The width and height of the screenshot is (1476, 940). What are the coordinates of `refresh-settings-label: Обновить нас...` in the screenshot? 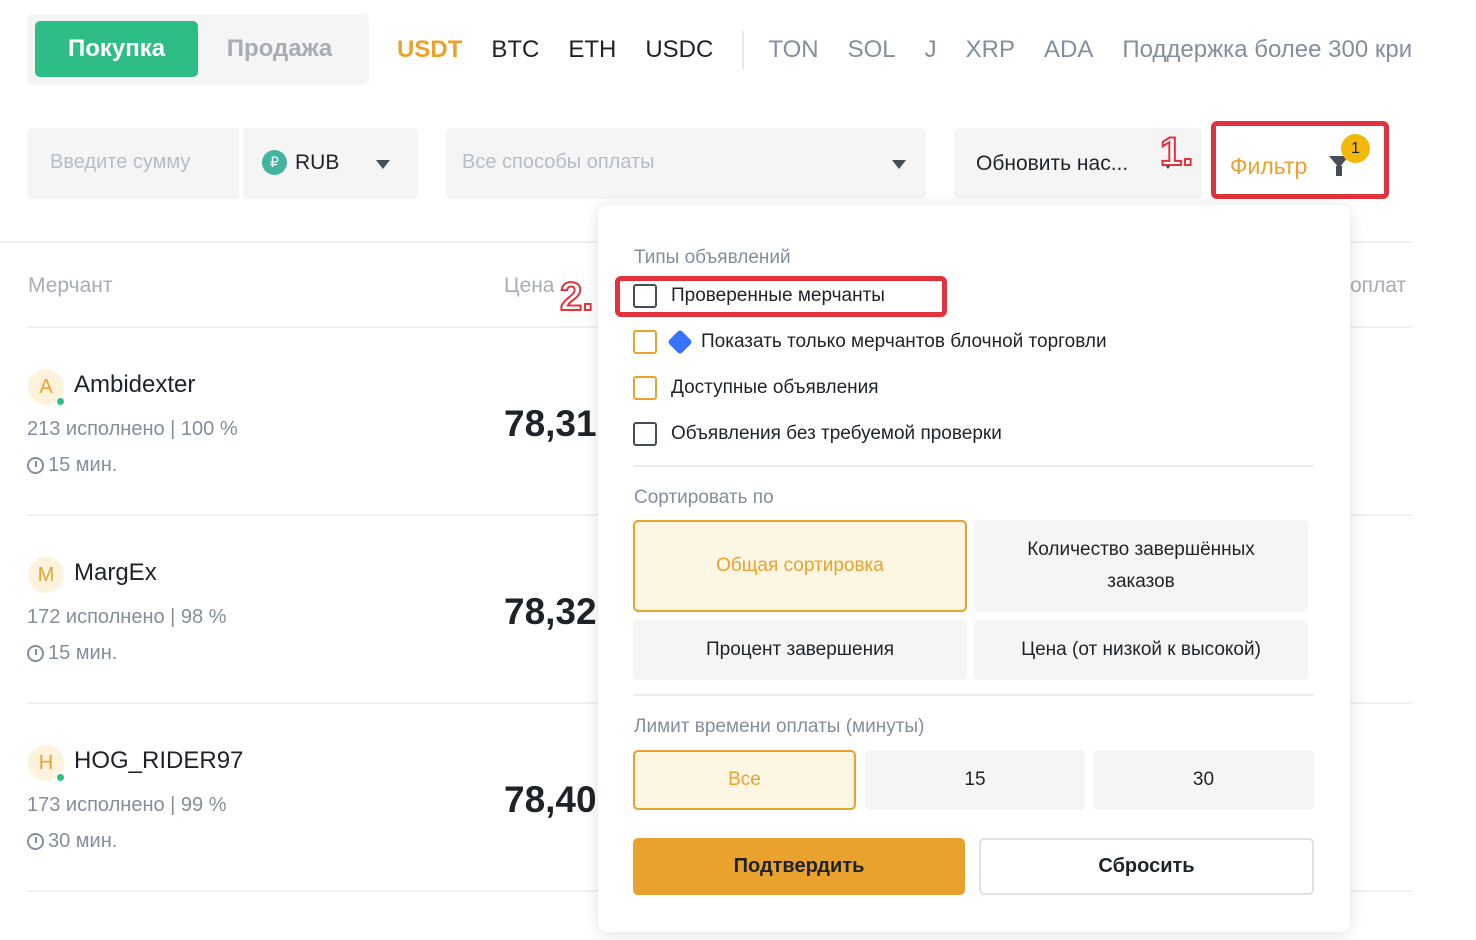 It's located at (1052, 163).